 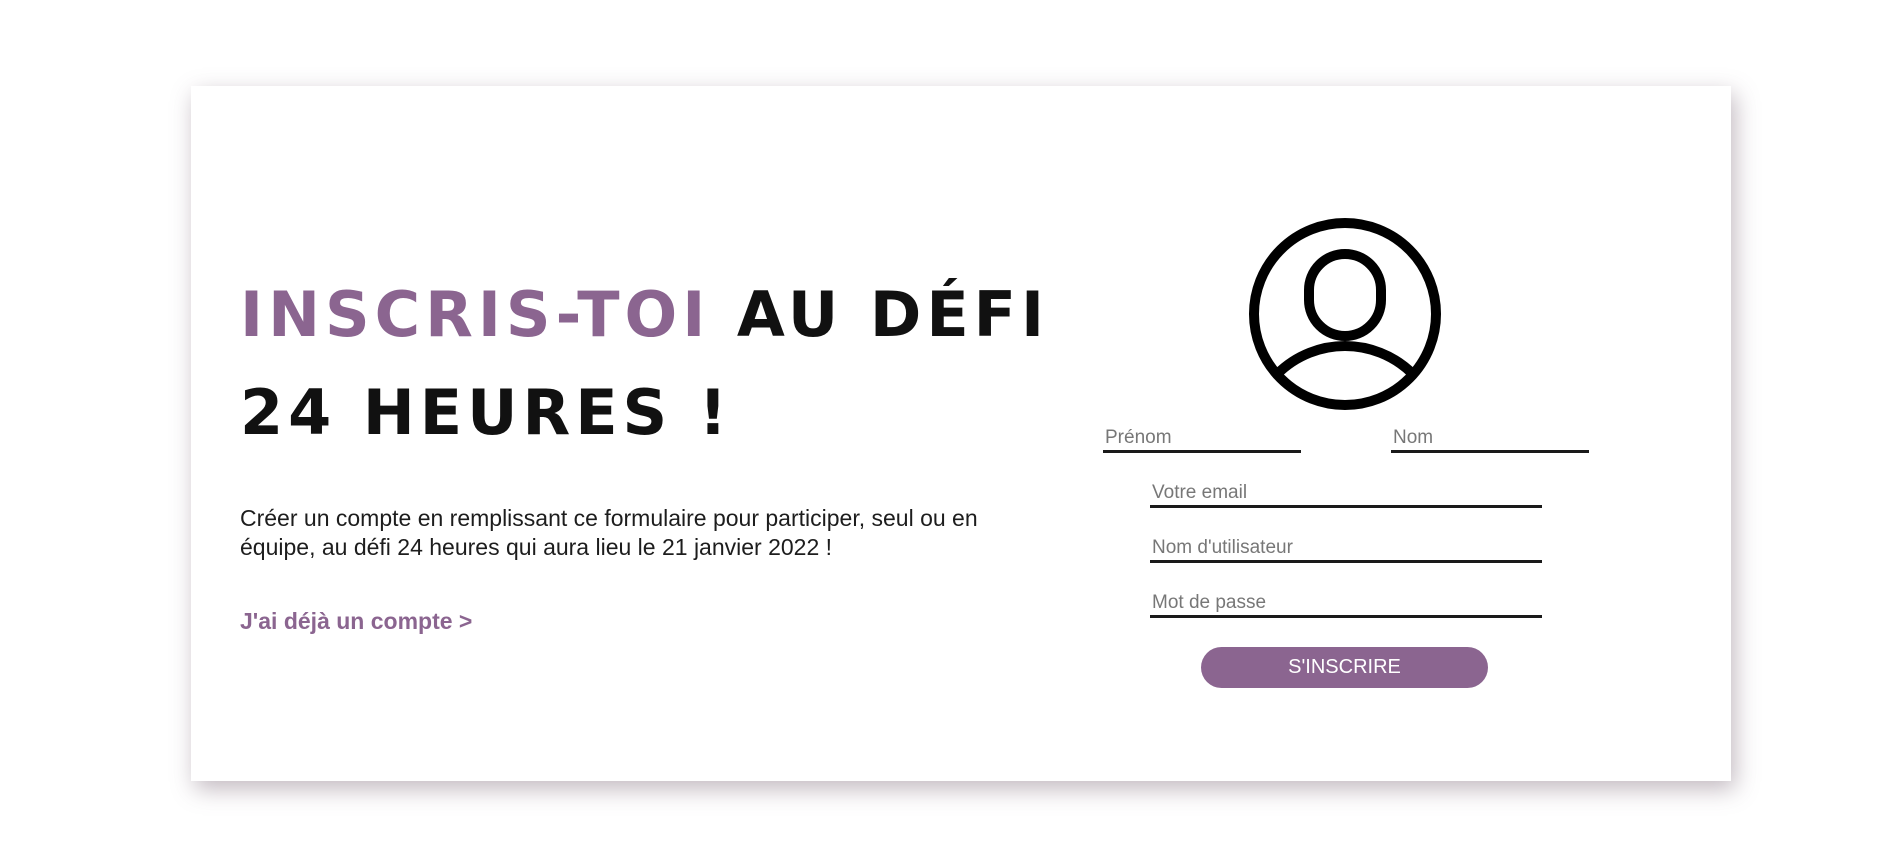 What do you see at coordinates (356, 621) in the screenshot?
I see `login-link: J'ai déjà un compte >` at bounding box center [356, 621].